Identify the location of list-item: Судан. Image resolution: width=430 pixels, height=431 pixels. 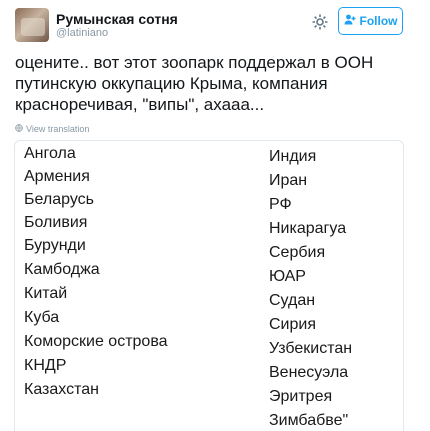
(292, 300).